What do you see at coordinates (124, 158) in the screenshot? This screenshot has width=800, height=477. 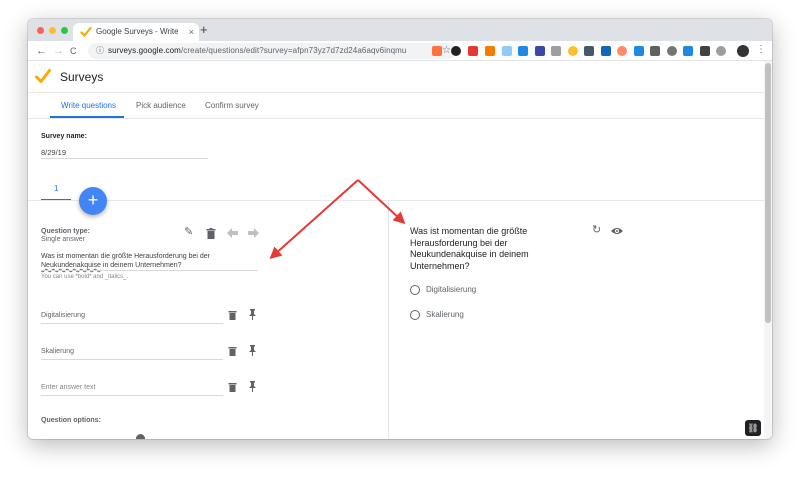 I see `survey-name-underline` at bounding box center [124, 158].